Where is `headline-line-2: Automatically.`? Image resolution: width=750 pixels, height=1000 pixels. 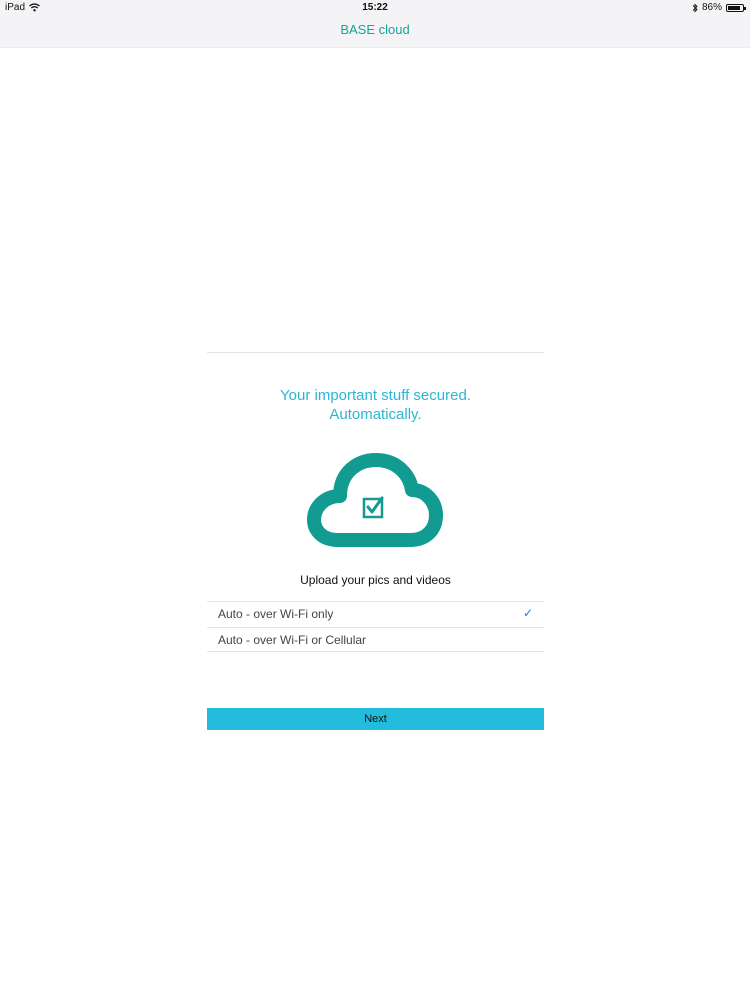
headline-line-2: Automatically. is located at coordinates (375, 414).